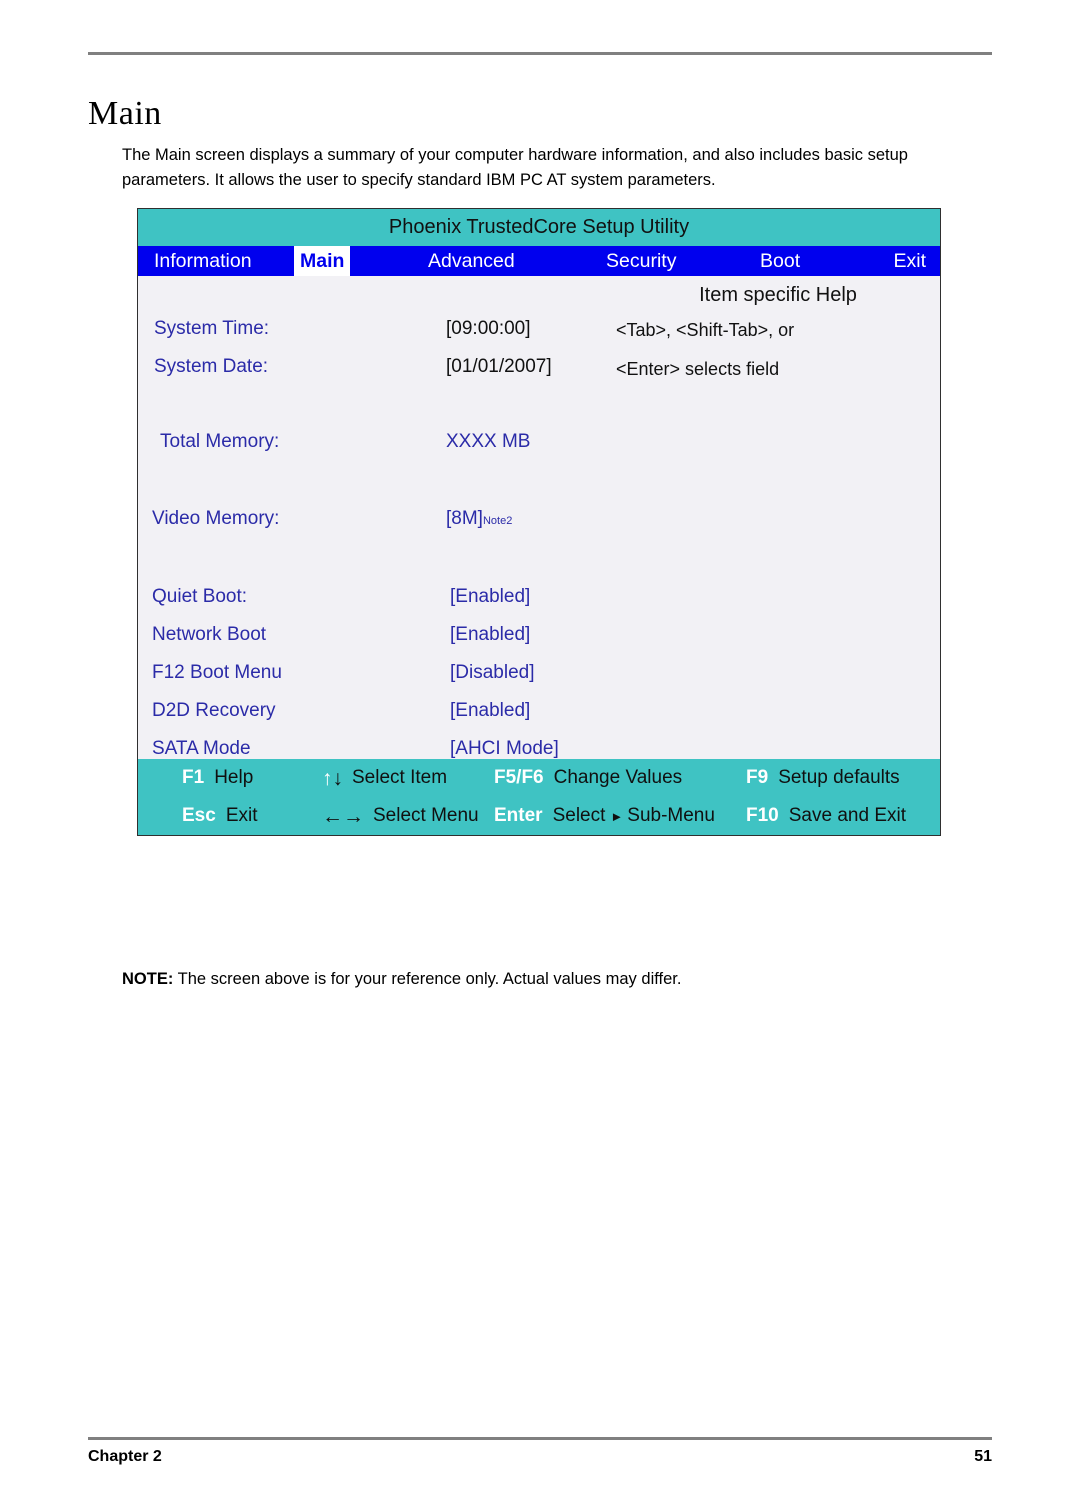 The image size is (1080, 1512). What do you see at coordinates (220, 816) in the screenshot?
I see `key-legend-esc-exit: Esc Exit` at bounding box center [220, 816].